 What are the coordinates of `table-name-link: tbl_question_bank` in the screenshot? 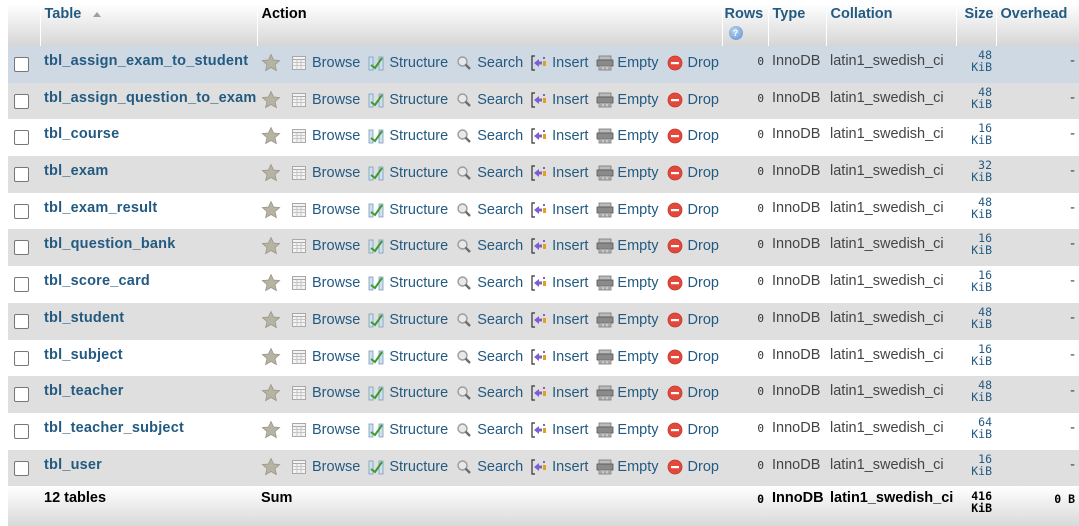 It's located at (110, 244).